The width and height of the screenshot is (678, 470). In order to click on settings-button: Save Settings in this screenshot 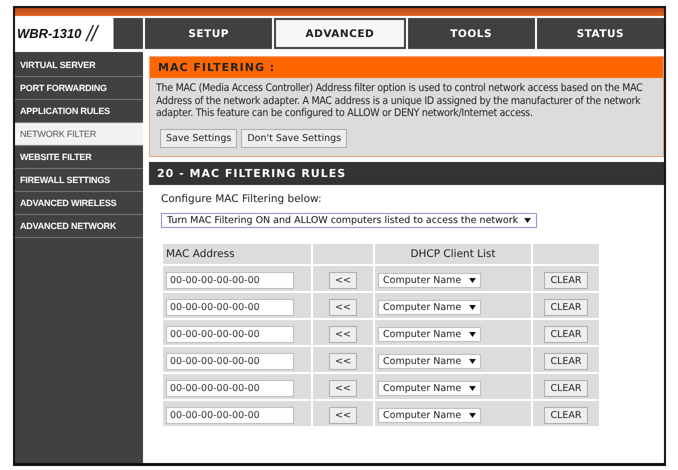, I will do `click(199, 138)`.